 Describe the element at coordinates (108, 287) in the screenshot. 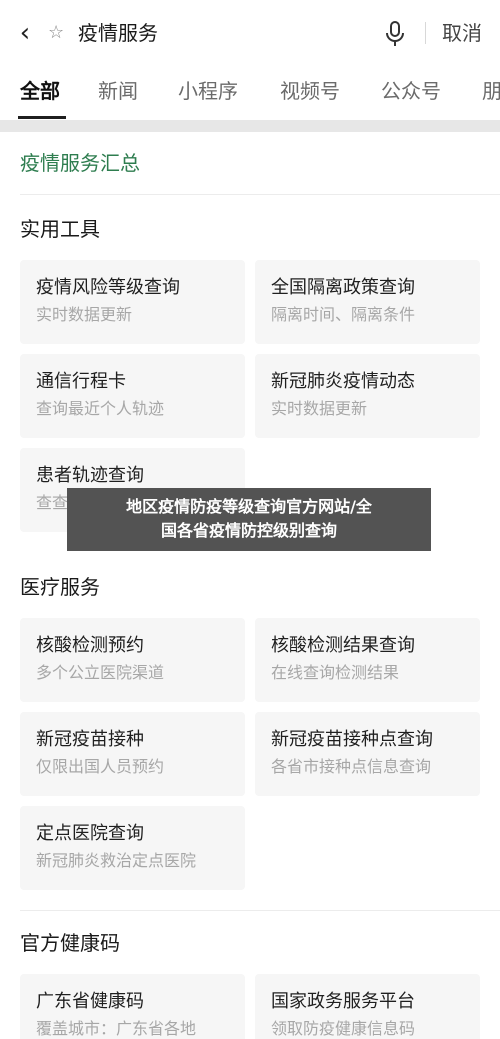

I see `card-title: 疫情风险等级查询` at that location.